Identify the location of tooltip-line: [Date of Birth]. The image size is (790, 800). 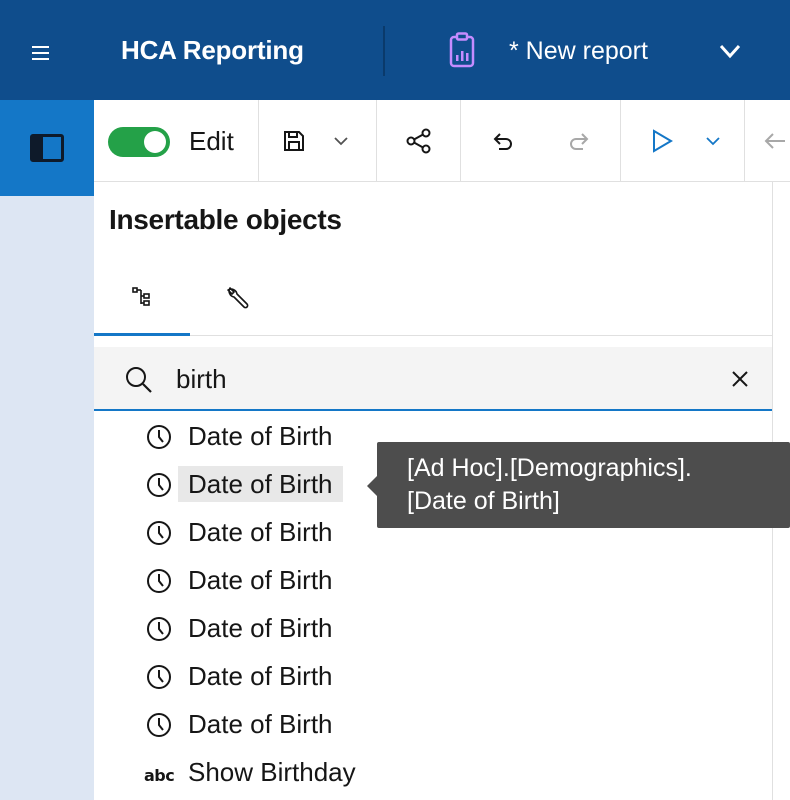
(483, 501).